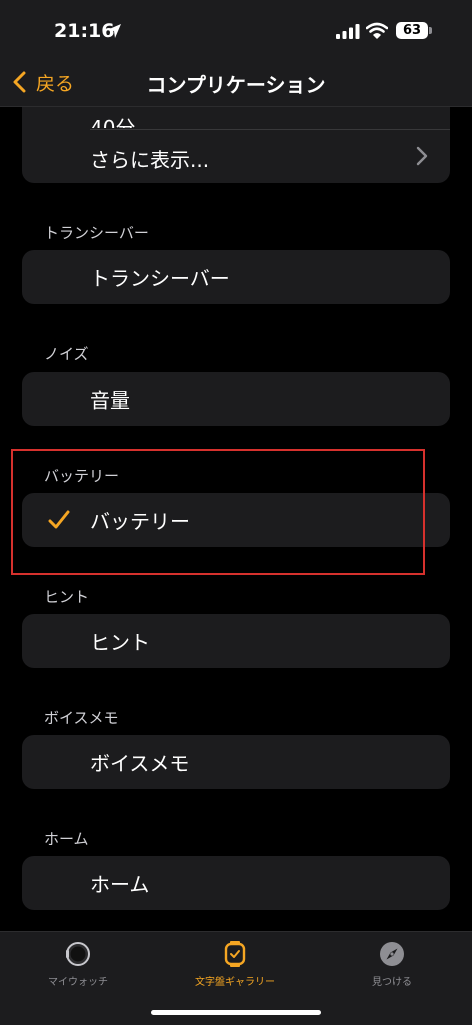 This screenshot has width=472, height=1025. I want to click on option-label: 音量, so click(110, 400).